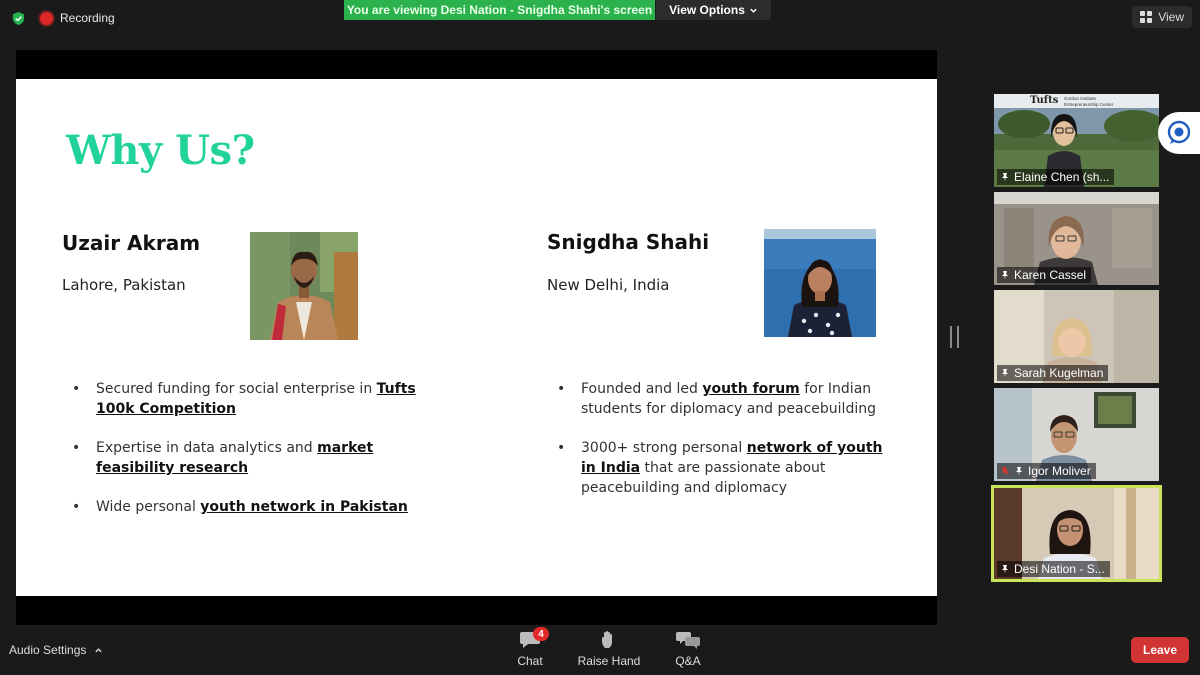 The height and width of the screenshot is (675, 1200). I want to click on grid-view-icon, so click(1146, 17).